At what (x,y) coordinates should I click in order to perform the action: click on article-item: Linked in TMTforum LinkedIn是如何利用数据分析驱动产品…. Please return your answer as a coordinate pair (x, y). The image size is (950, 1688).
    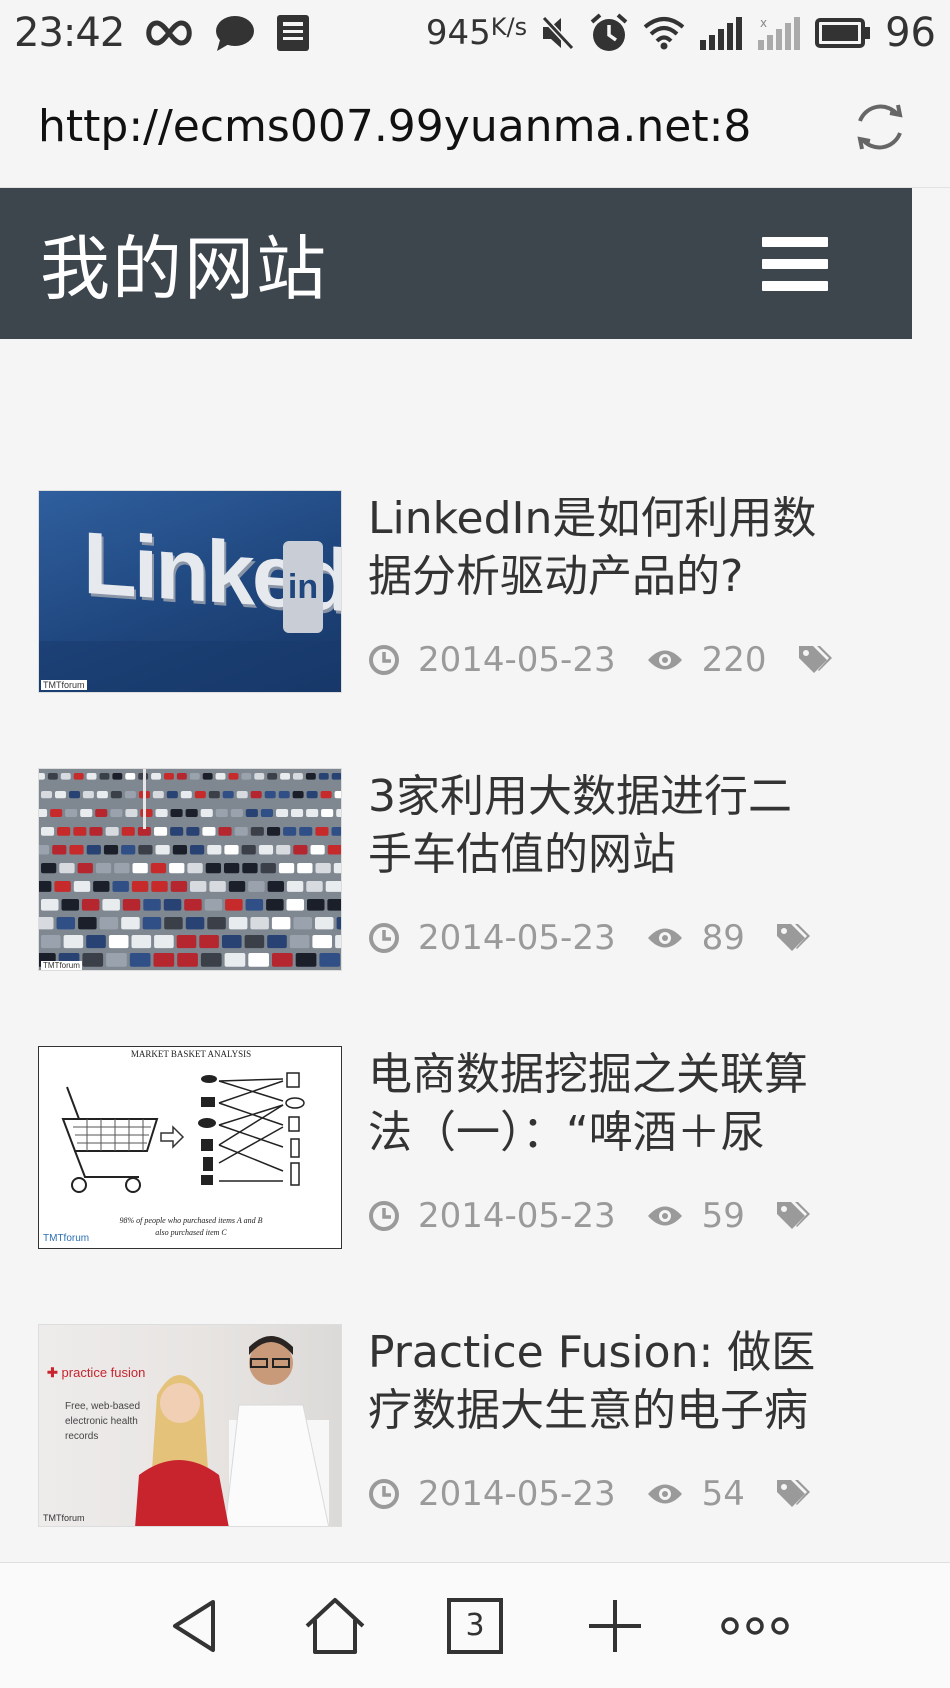
    Looking at the image, I should click on (468, 592).